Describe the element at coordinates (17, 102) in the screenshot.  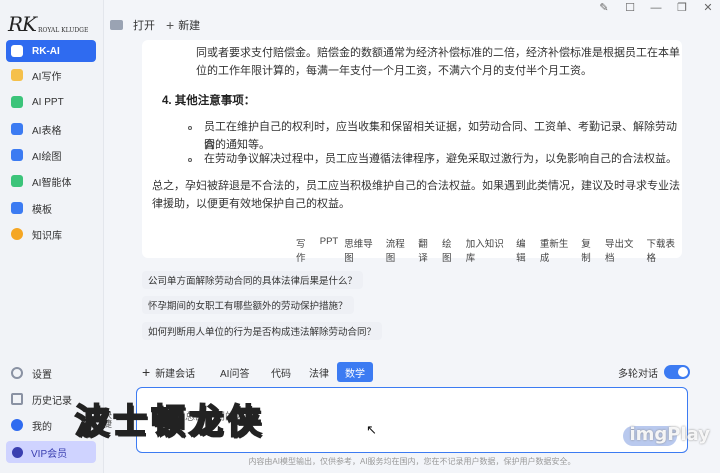
I see `ppt-icon` at that location.